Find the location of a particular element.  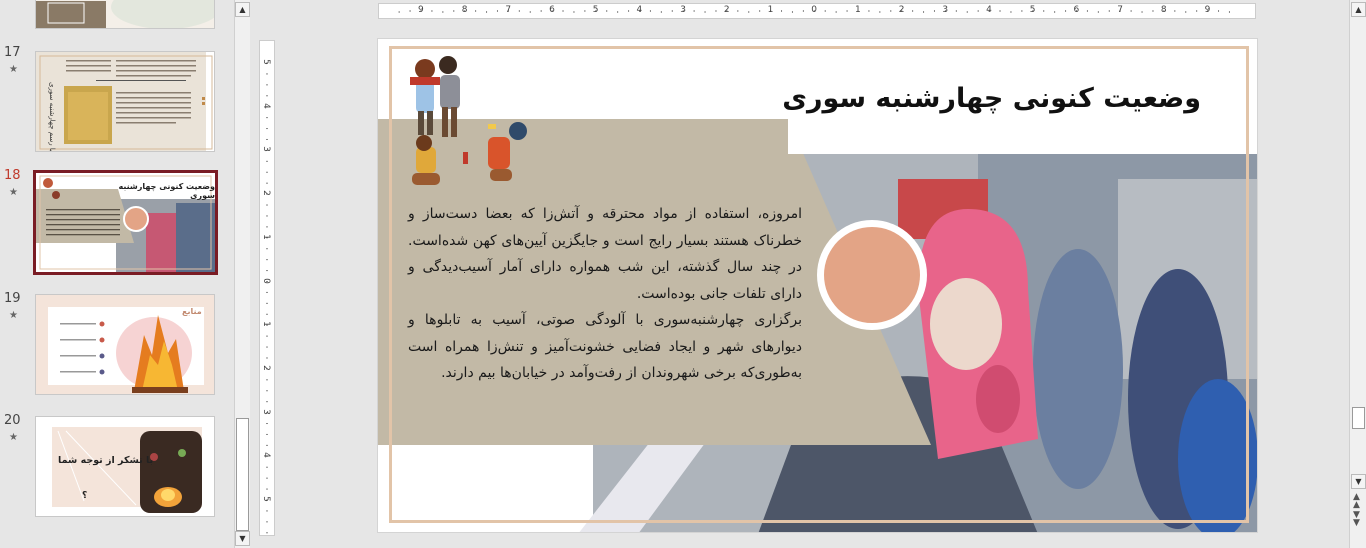

slide-thumbnail-17: آشنایی با رسم چهارشنبه سوری is located at coordinates (125, 101).